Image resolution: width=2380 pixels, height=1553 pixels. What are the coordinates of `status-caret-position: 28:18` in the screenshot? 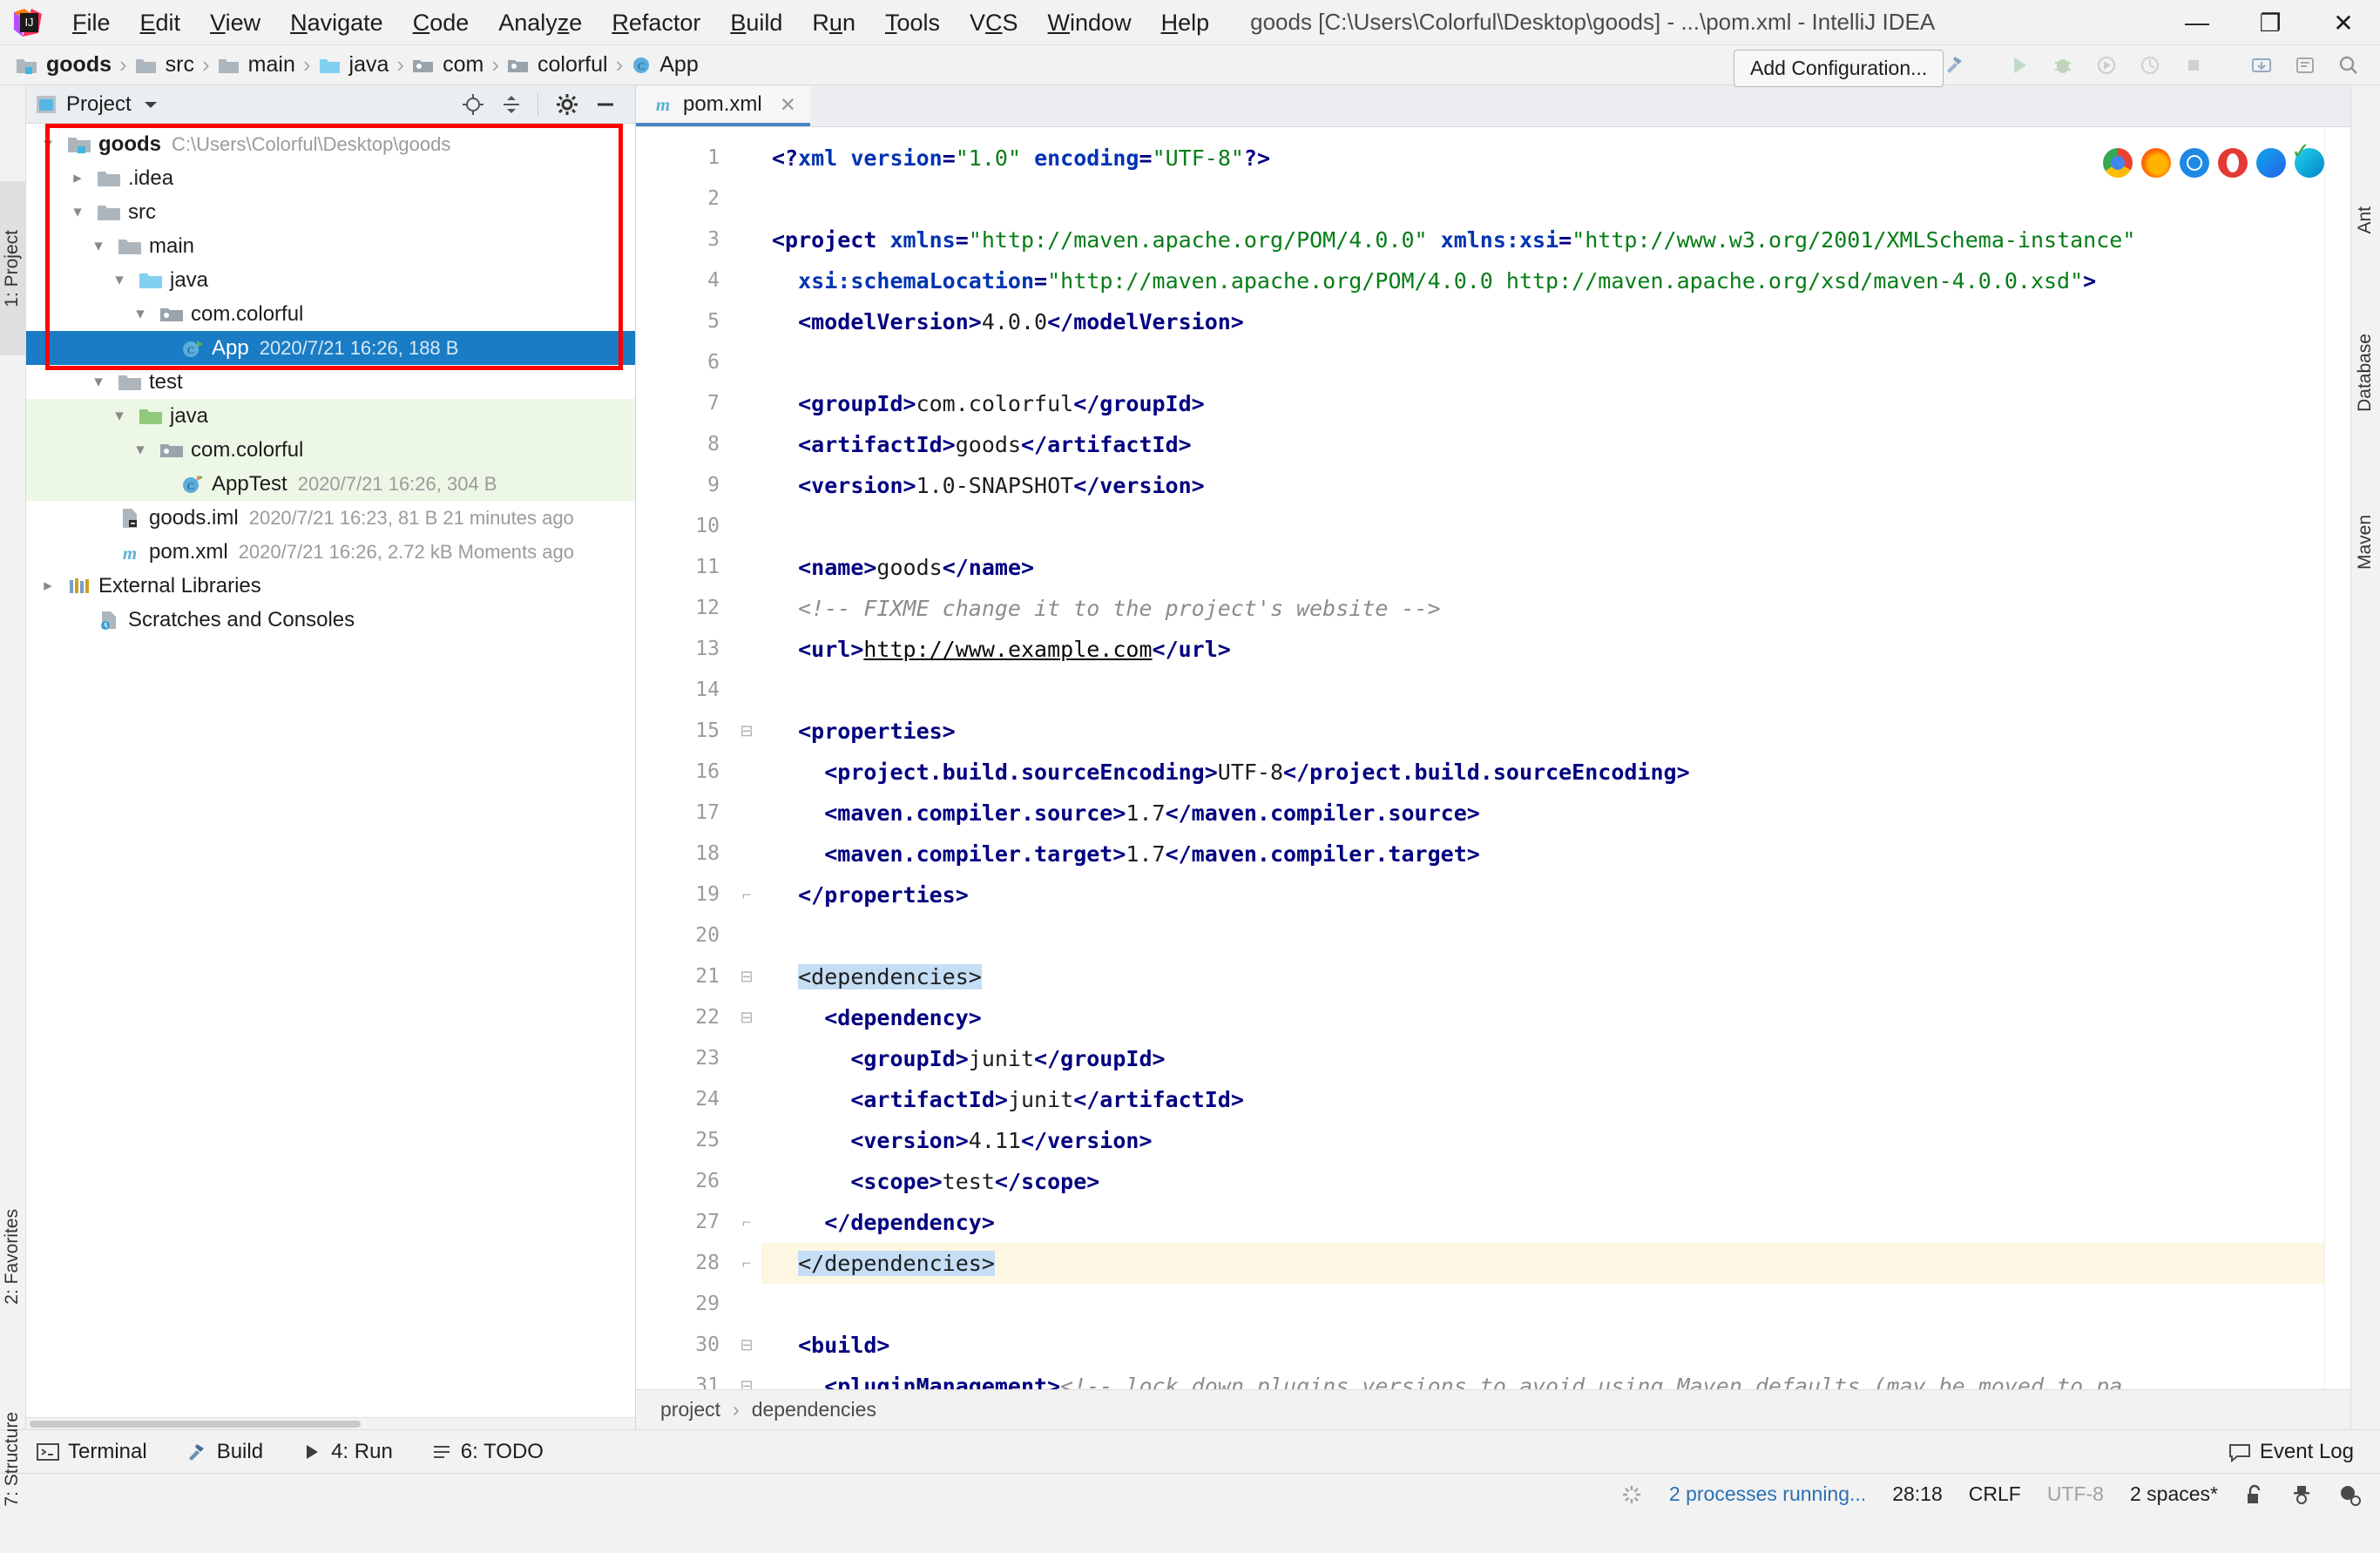 It's located at (1917, 1494).